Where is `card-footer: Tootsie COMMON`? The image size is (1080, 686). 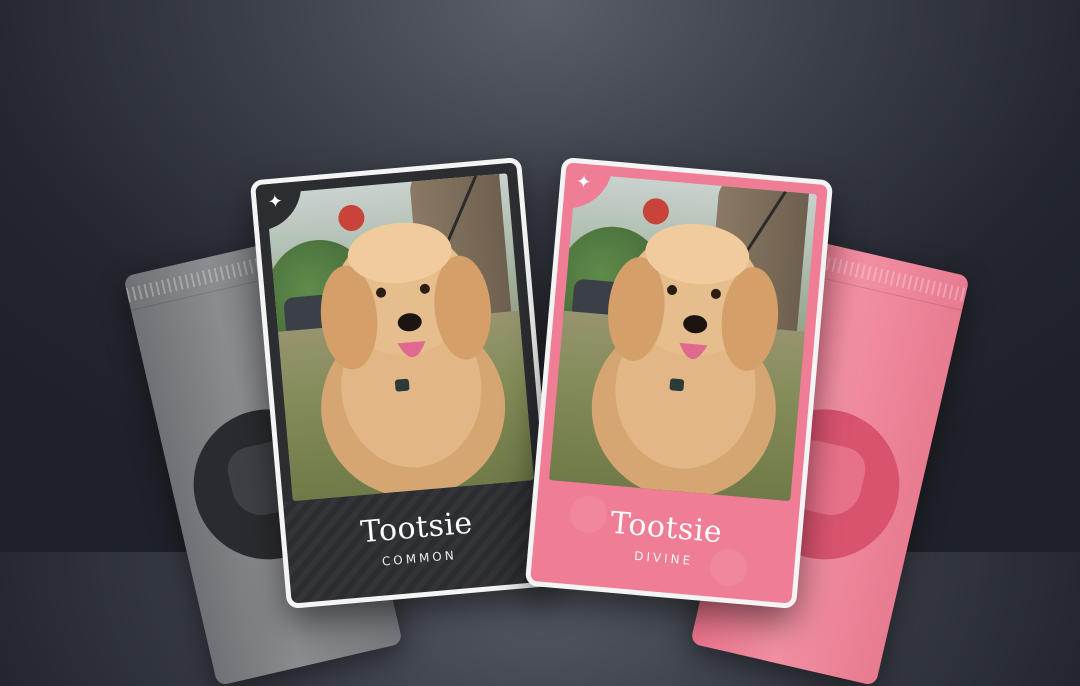 card-footer: Tootsie COMMON is located at coordinates (417, 541).